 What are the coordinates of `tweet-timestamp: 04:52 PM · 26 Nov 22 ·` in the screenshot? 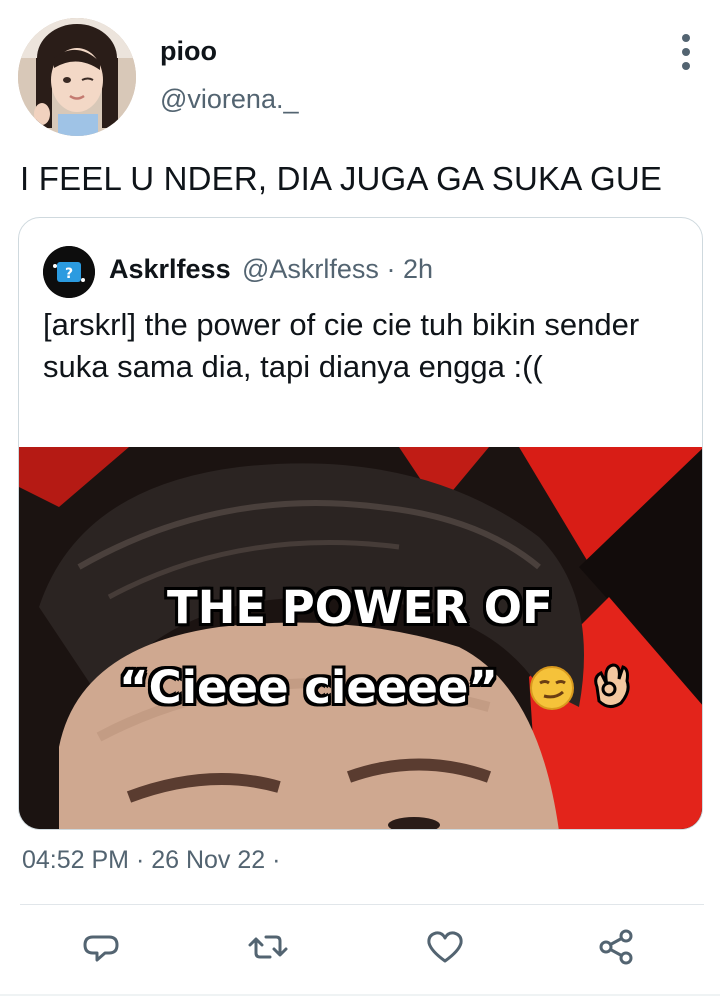 It's located at (151, 860).